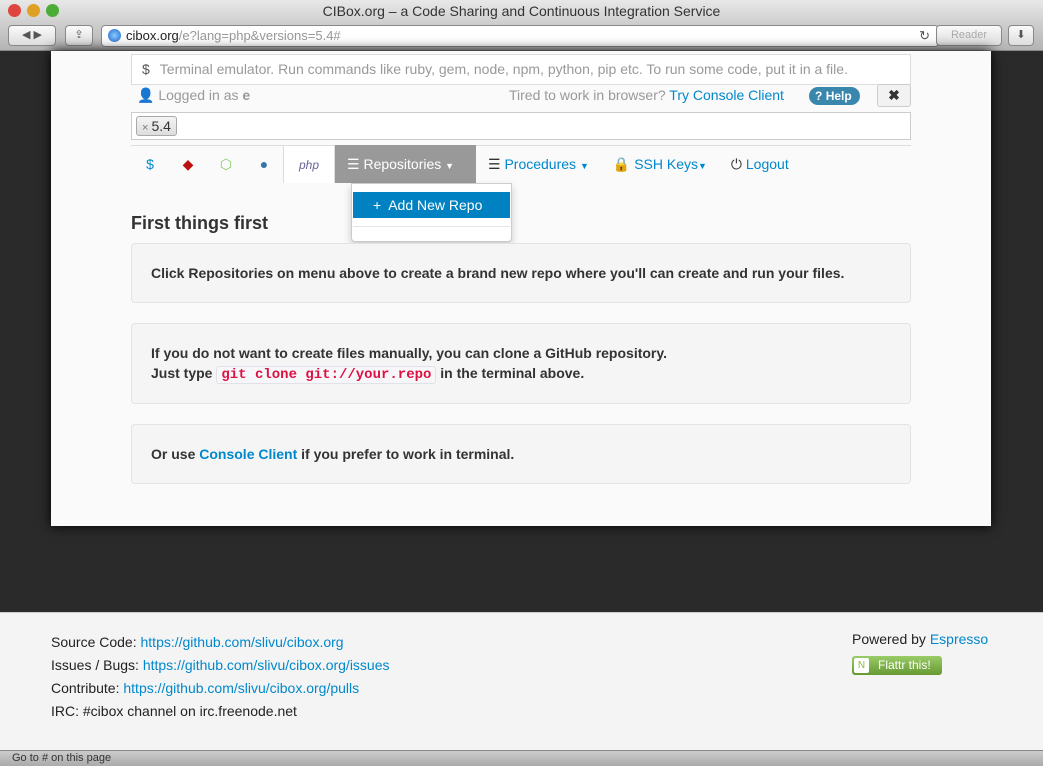 The image size is (1043, 766). Describe the element at coordinates (408, 454) in the screenshot. I see `box3-post: if you prefer to work in terminal.` at that location.